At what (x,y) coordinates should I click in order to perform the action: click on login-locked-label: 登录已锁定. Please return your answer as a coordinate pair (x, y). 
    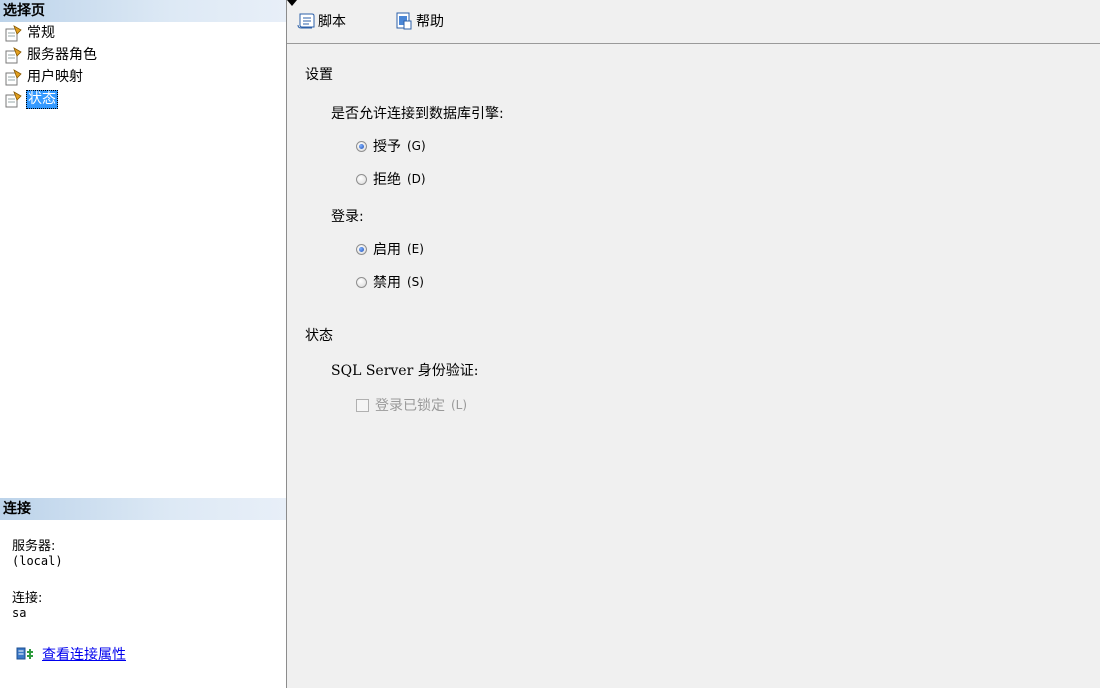
    Looking at the image, I should click on (410, 406).